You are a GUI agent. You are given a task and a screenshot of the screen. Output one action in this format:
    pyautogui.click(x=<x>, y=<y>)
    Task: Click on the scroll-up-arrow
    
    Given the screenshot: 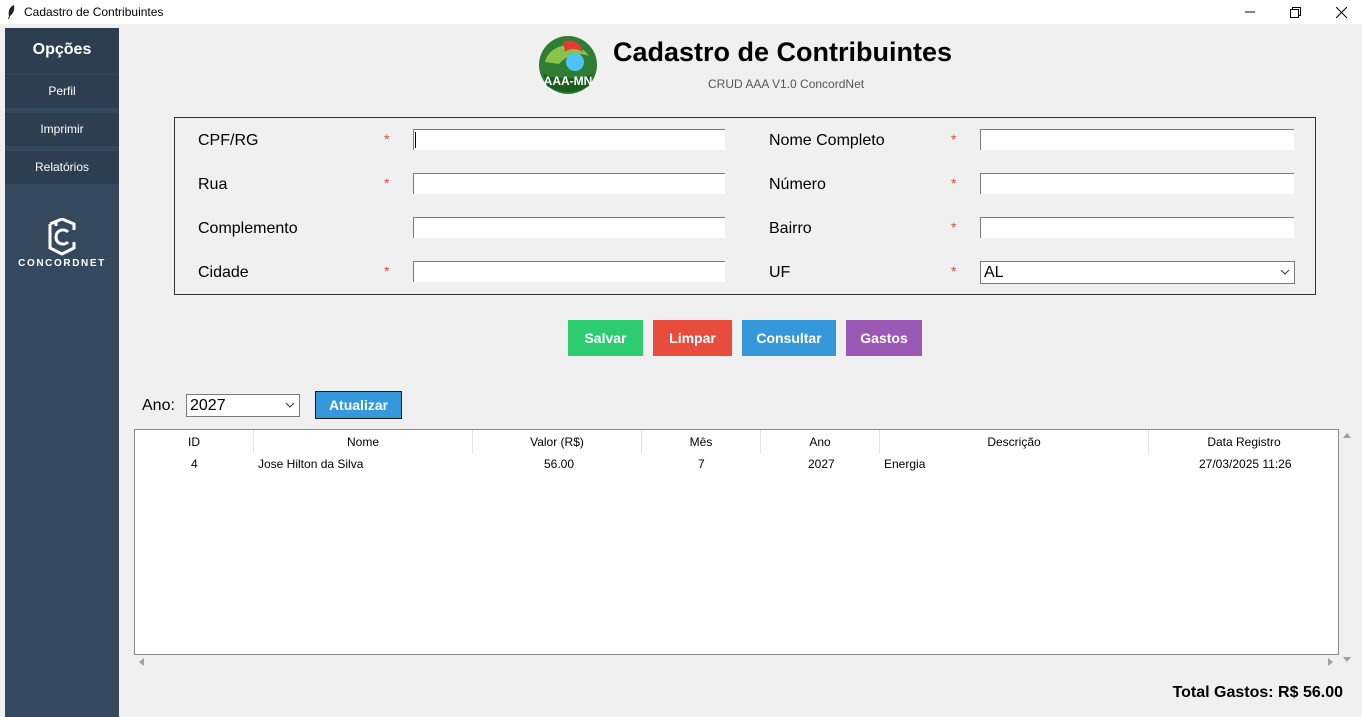 What is the action you would take?
    pyautogui.click(x=1347, y=435)
    